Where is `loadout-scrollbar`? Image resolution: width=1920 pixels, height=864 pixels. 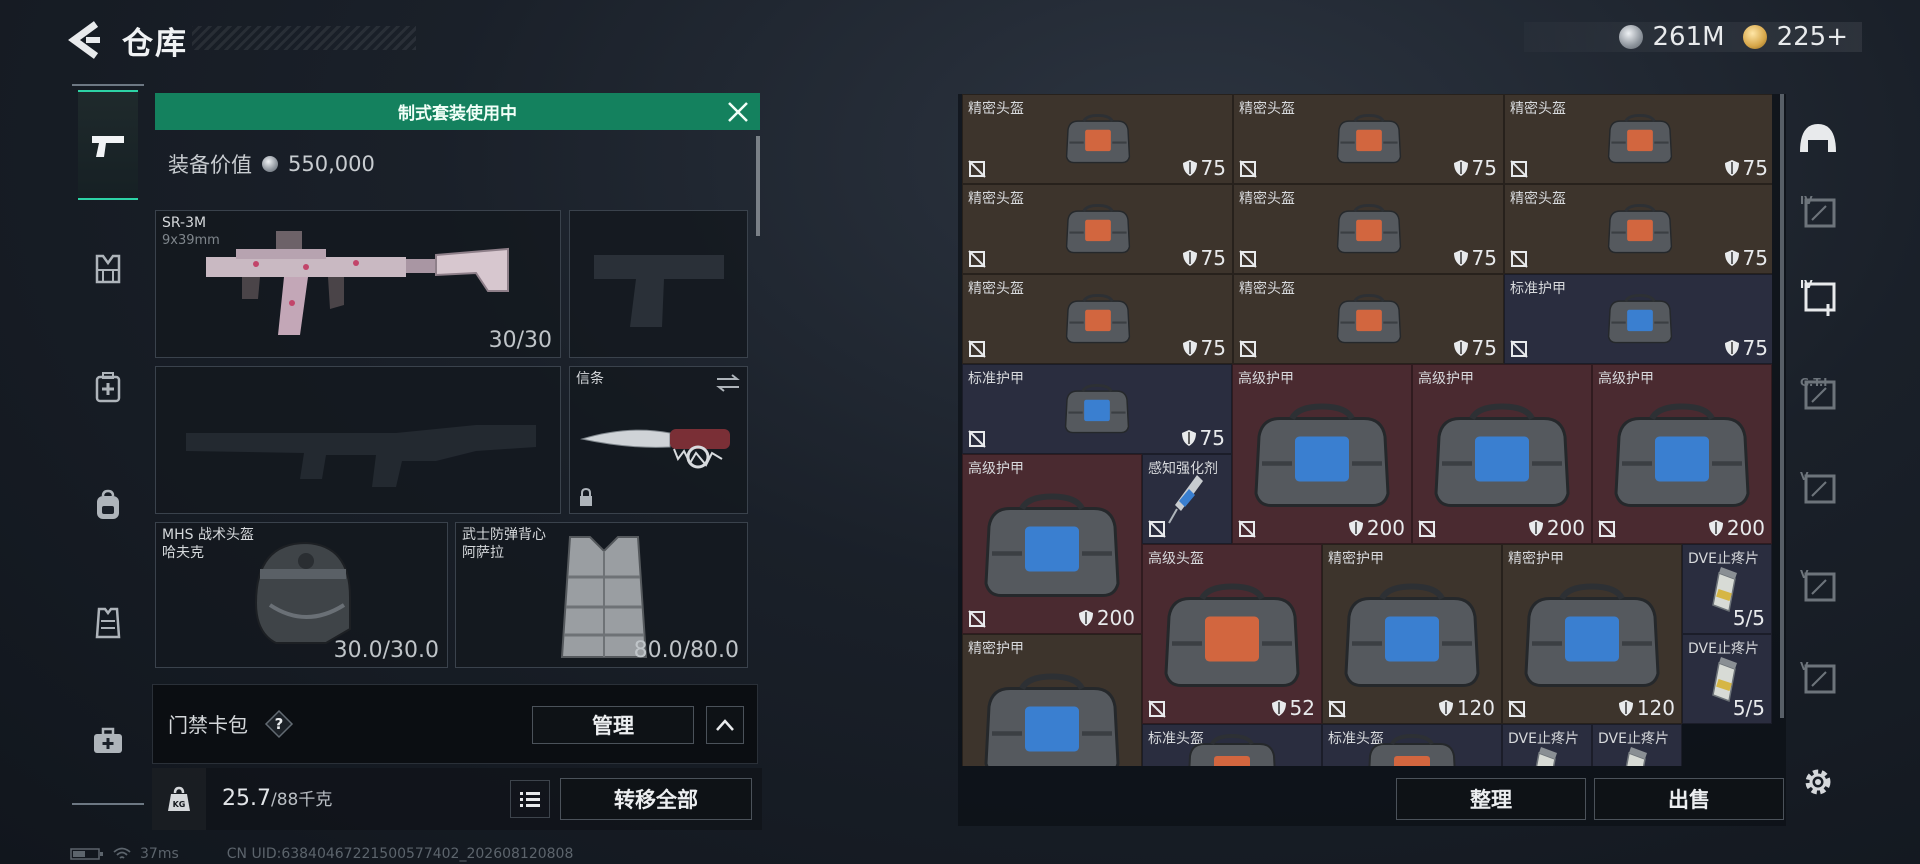
loadout-scrollbar is located at coordinates (758, 186).